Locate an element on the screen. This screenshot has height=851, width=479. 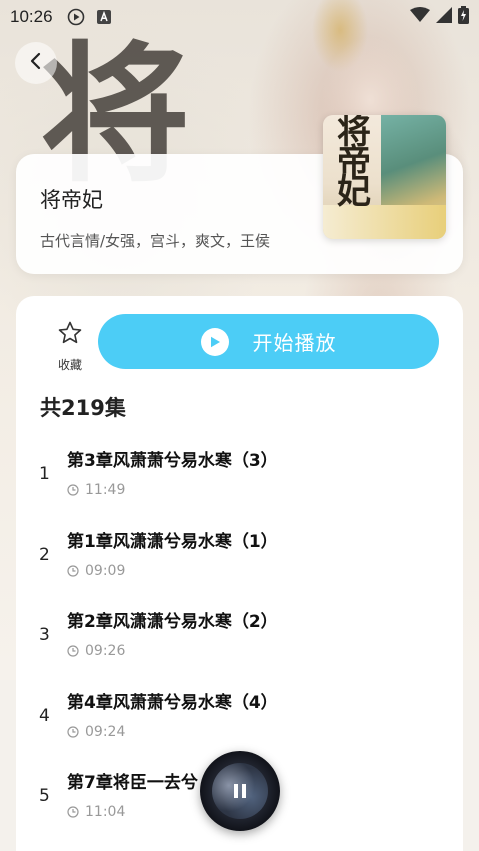
episode-title: 第2章风潇潇兮易水寒（2） is located at coordinates (172, 622).